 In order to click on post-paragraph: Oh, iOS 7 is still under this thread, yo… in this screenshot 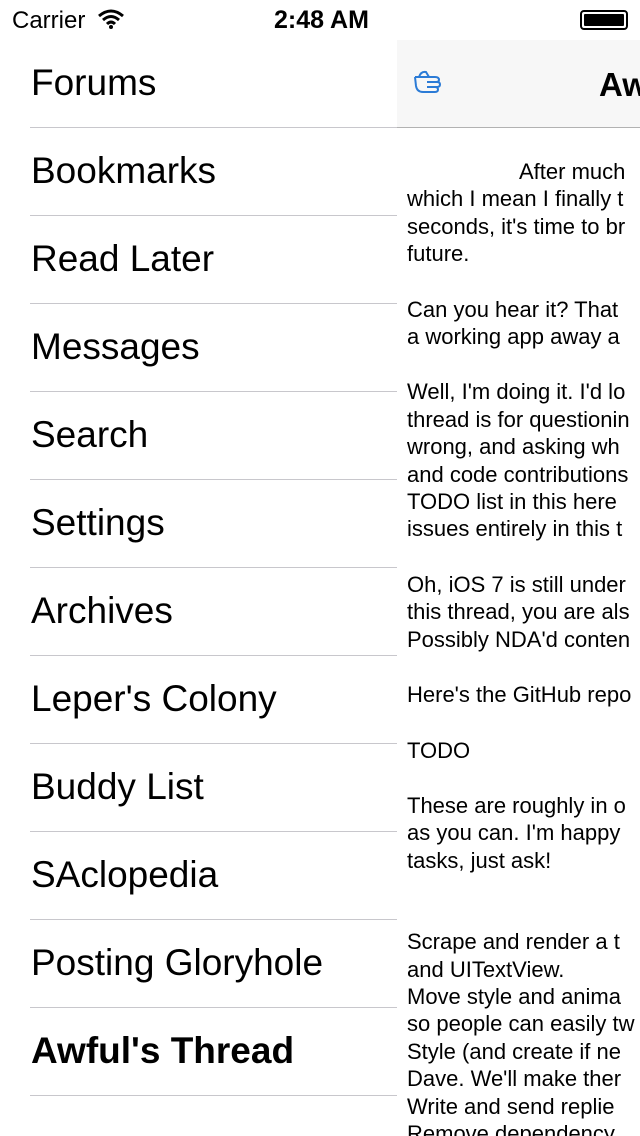, I will do `click(523, 612)`.